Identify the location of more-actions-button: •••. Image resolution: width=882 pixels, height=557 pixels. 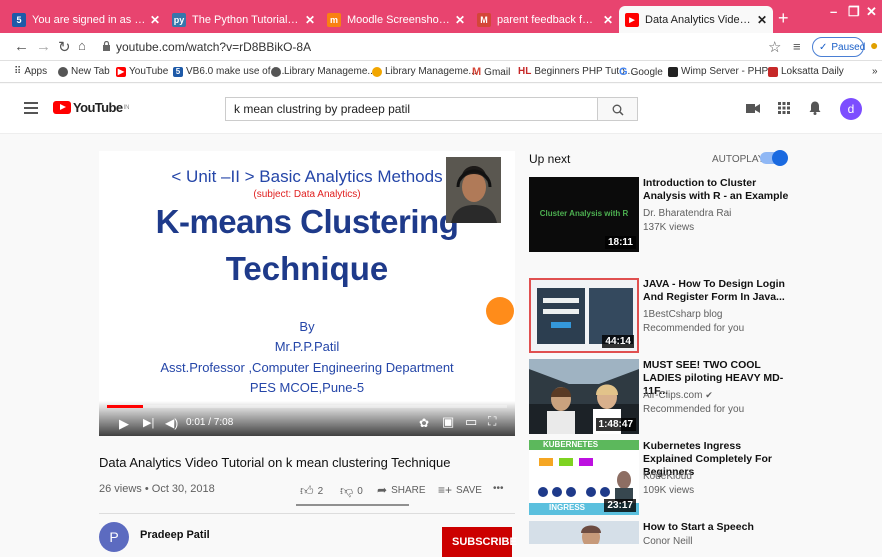
(498, 488).